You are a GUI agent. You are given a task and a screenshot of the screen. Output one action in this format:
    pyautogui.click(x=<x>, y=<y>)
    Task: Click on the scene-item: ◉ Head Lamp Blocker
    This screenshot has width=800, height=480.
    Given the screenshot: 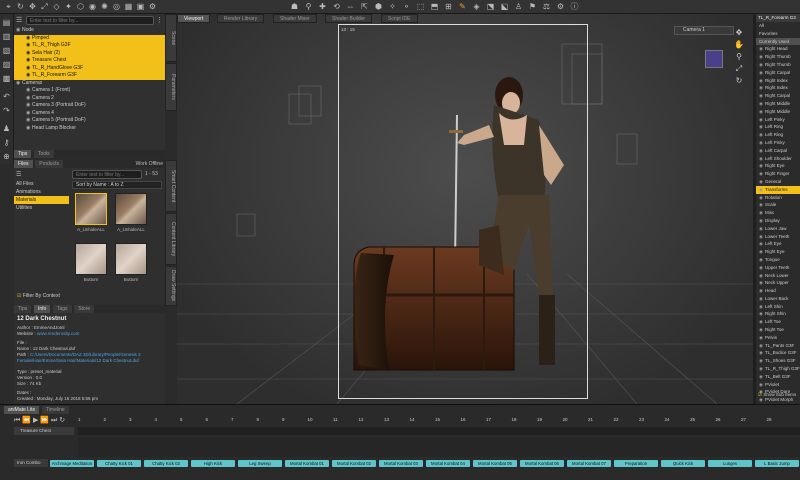 What is the action you would take?
    pyautogui.click(x=89, y=129)
    